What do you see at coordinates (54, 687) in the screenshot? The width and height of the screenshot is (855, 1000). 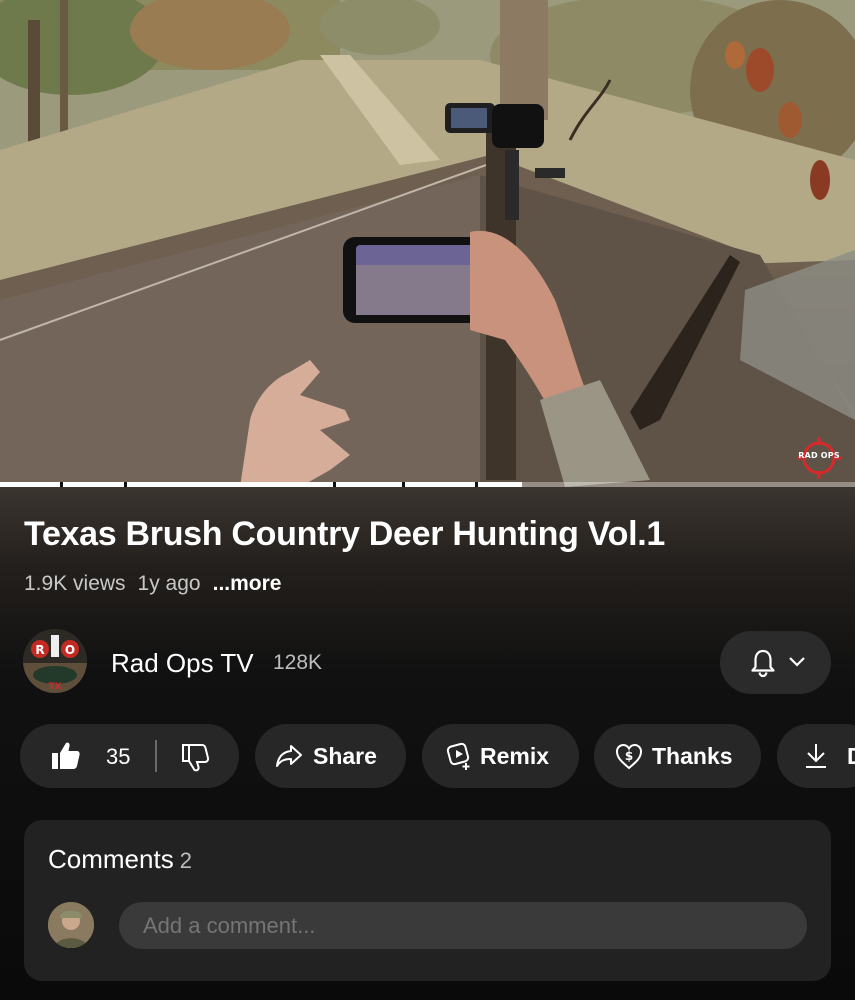 I see `svg-text: TX` at bounding box center [54, 687].